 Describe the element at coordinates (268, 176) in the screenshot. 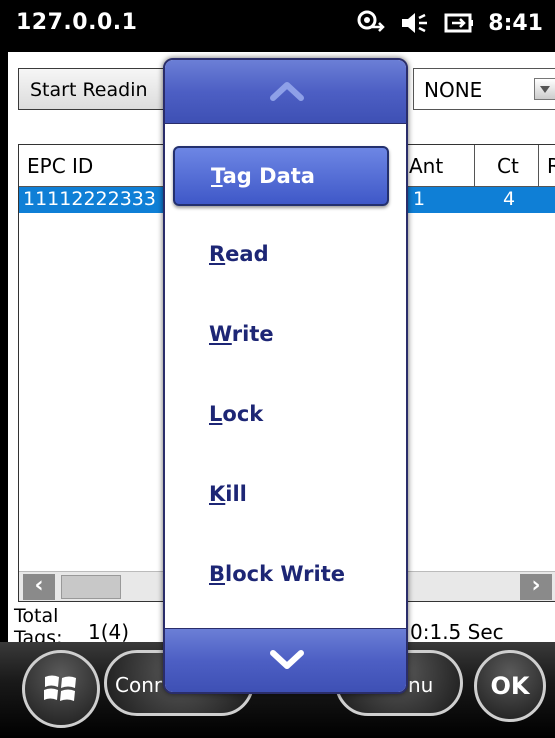

I see `menu-item-label: ag Data` at that location.